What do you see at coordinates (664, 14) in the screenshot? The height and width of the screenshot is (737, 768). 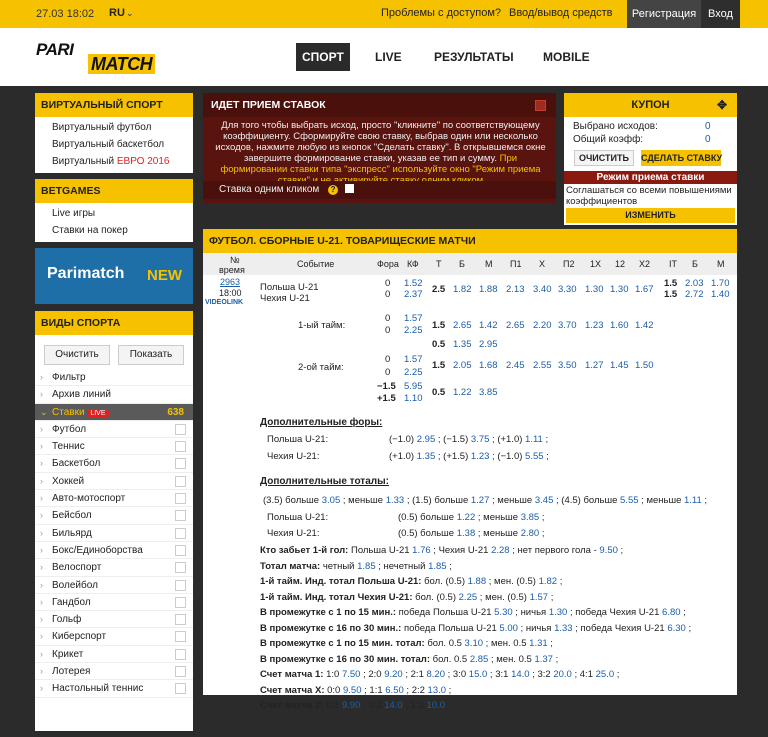 I see `register-button: Регистрация` at bounding box center [664, 14].